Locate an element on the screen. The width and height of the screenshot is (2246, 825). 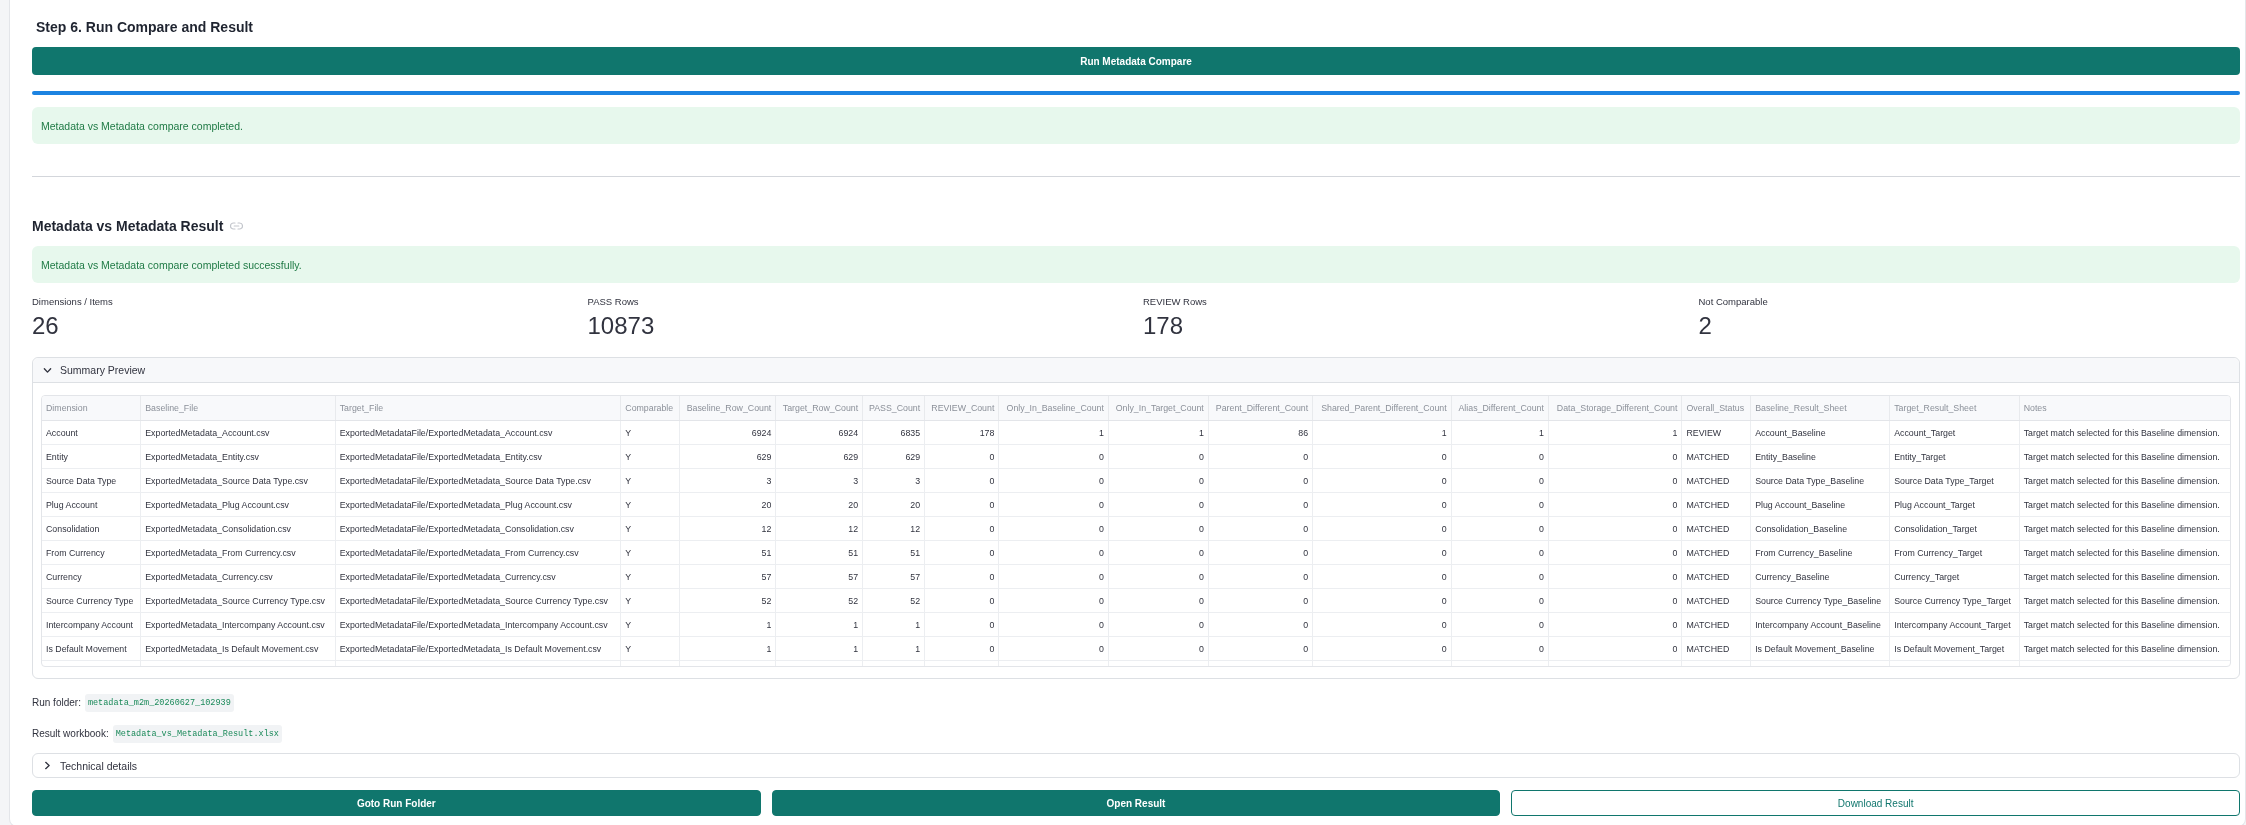
section-title: Step 6. Run Compare and Result is located at coordinates (145, 27).